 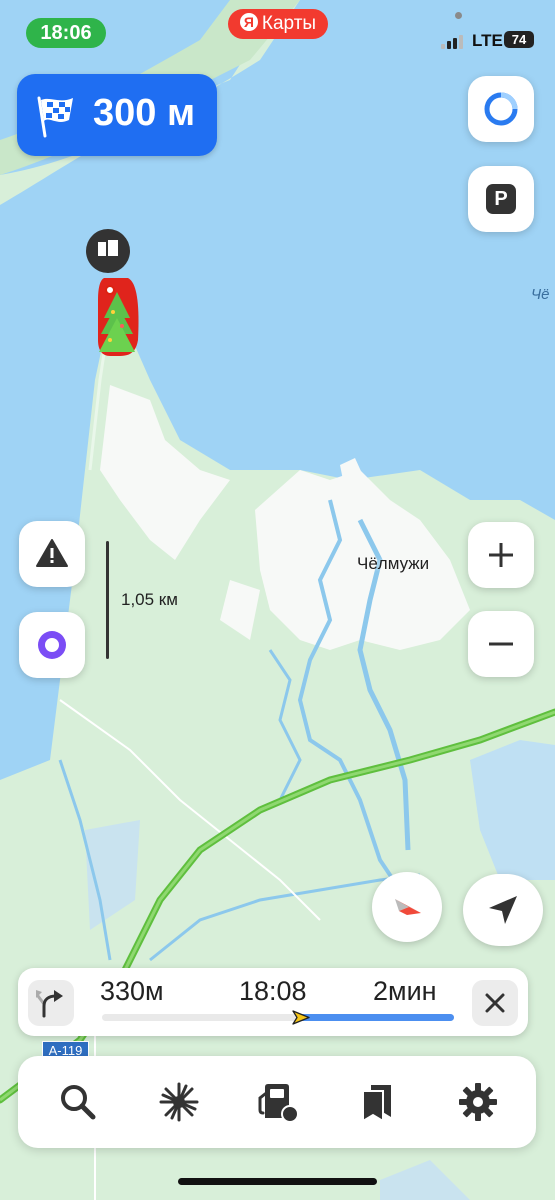 I want to click on compass-icon, so click(x=408, y=907).